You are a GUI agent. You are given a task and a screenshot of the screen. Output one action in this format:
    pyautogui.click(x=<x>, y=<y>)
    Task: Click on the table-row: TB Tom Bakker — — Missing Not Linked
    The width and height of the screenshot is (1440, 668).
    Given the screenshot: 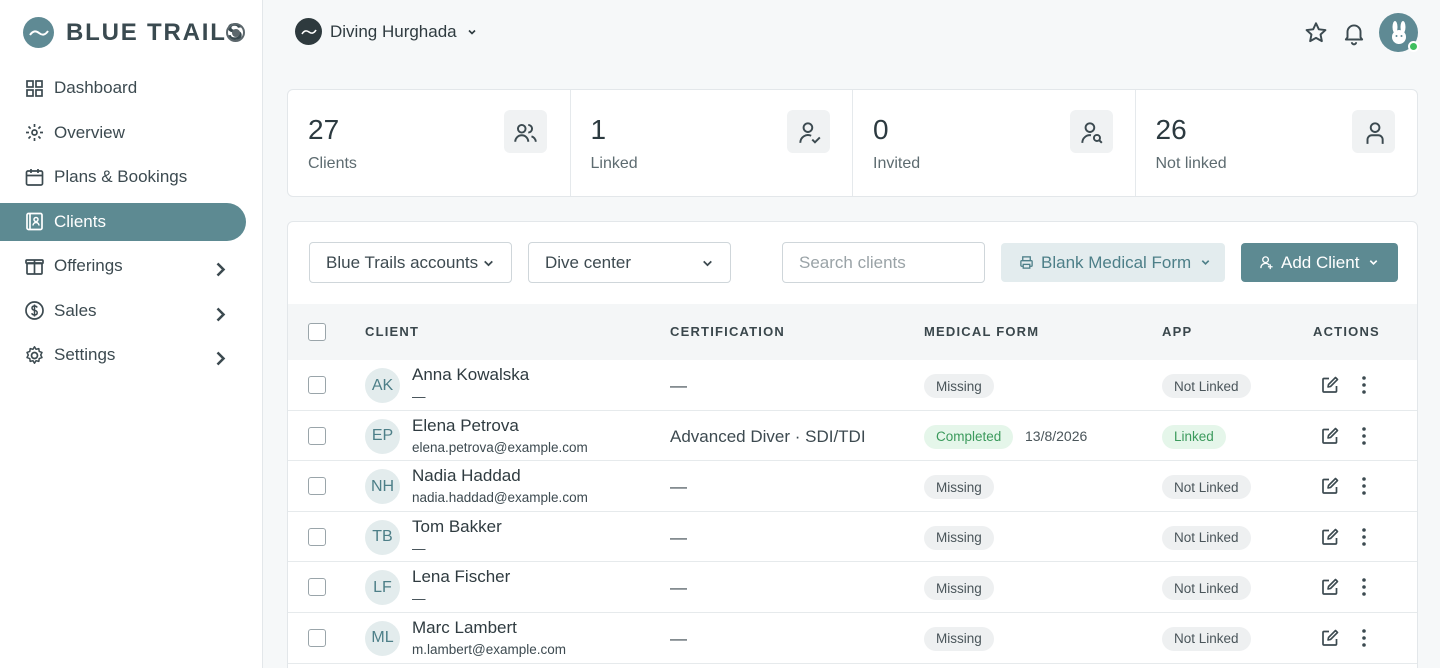 What is the action you would take?
    pyautogui.click(x=852, y=537)
    